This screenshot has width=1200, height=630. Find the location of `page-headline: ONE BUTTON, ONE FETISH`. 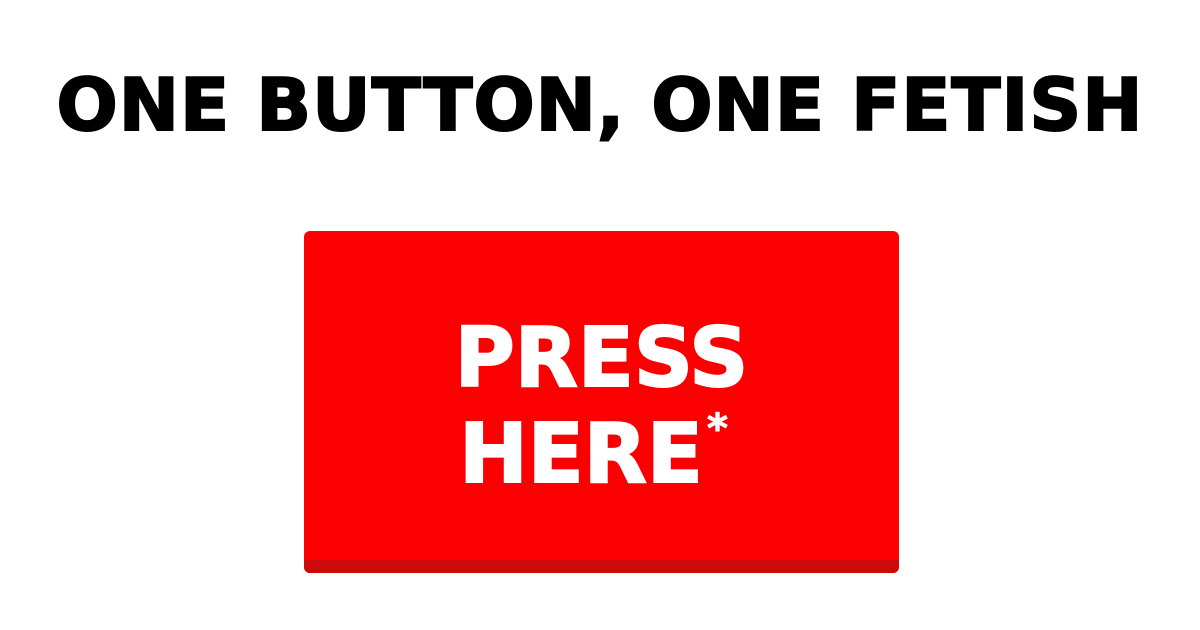

page-headline: ONE BUTTON, ONE FETISH is located at coordinates (600, 105).